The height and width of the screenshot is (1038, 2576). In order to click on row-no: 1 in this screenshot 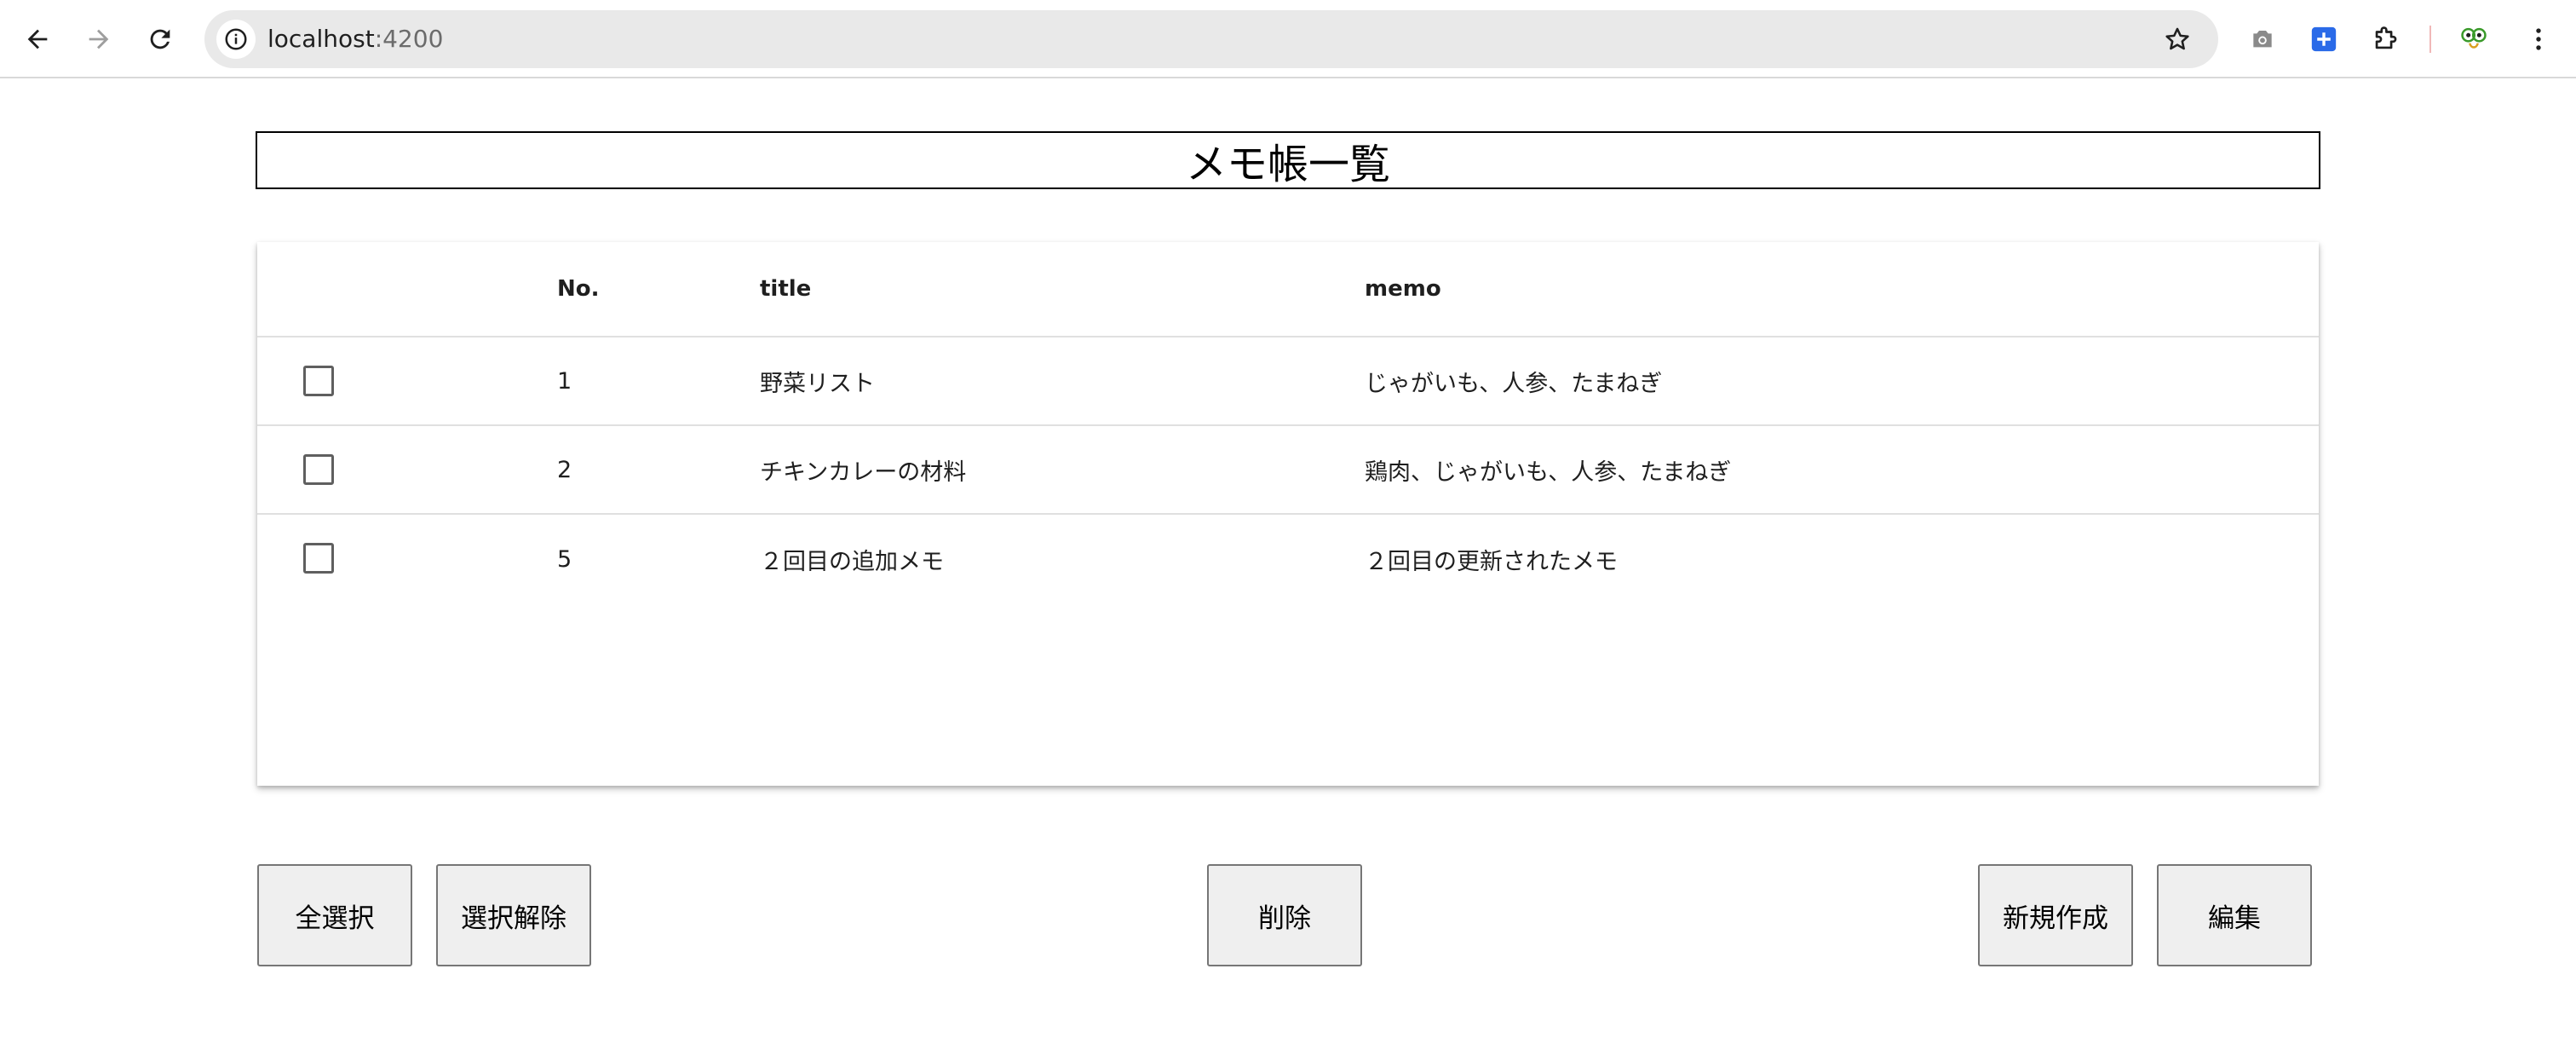, I will do `click(565, 381)`.